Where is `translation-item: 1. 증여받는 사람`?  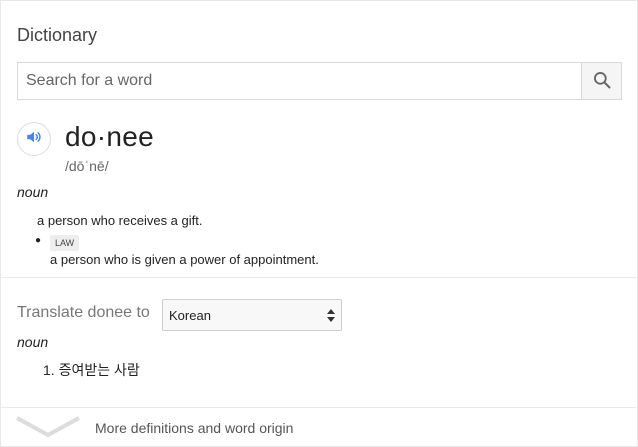 translation-item: 1. 증여받는 사람 is located at coordinates (91, 370).